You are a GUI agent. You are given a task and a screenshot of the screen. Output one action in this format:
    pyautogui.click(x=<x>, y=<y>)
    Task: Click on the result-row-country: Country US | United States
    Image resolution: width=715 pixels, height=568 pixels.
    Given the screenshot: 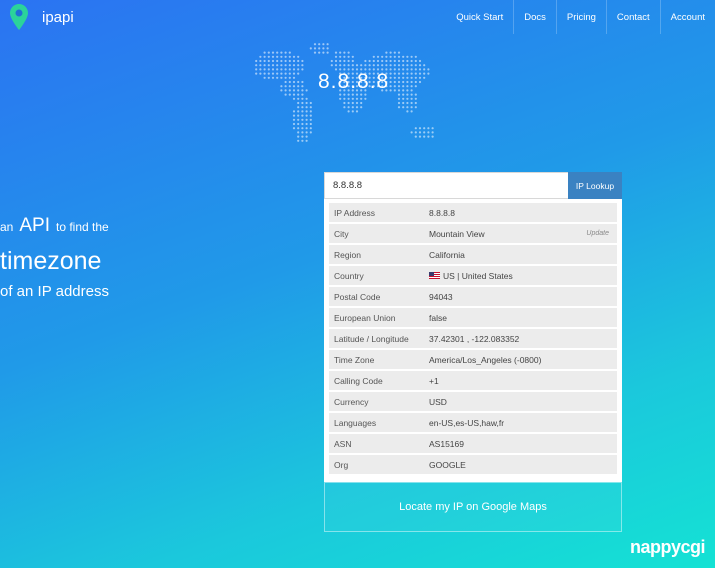 What is the action you would take?
    pyautogui.click(x=473, y=275)
    